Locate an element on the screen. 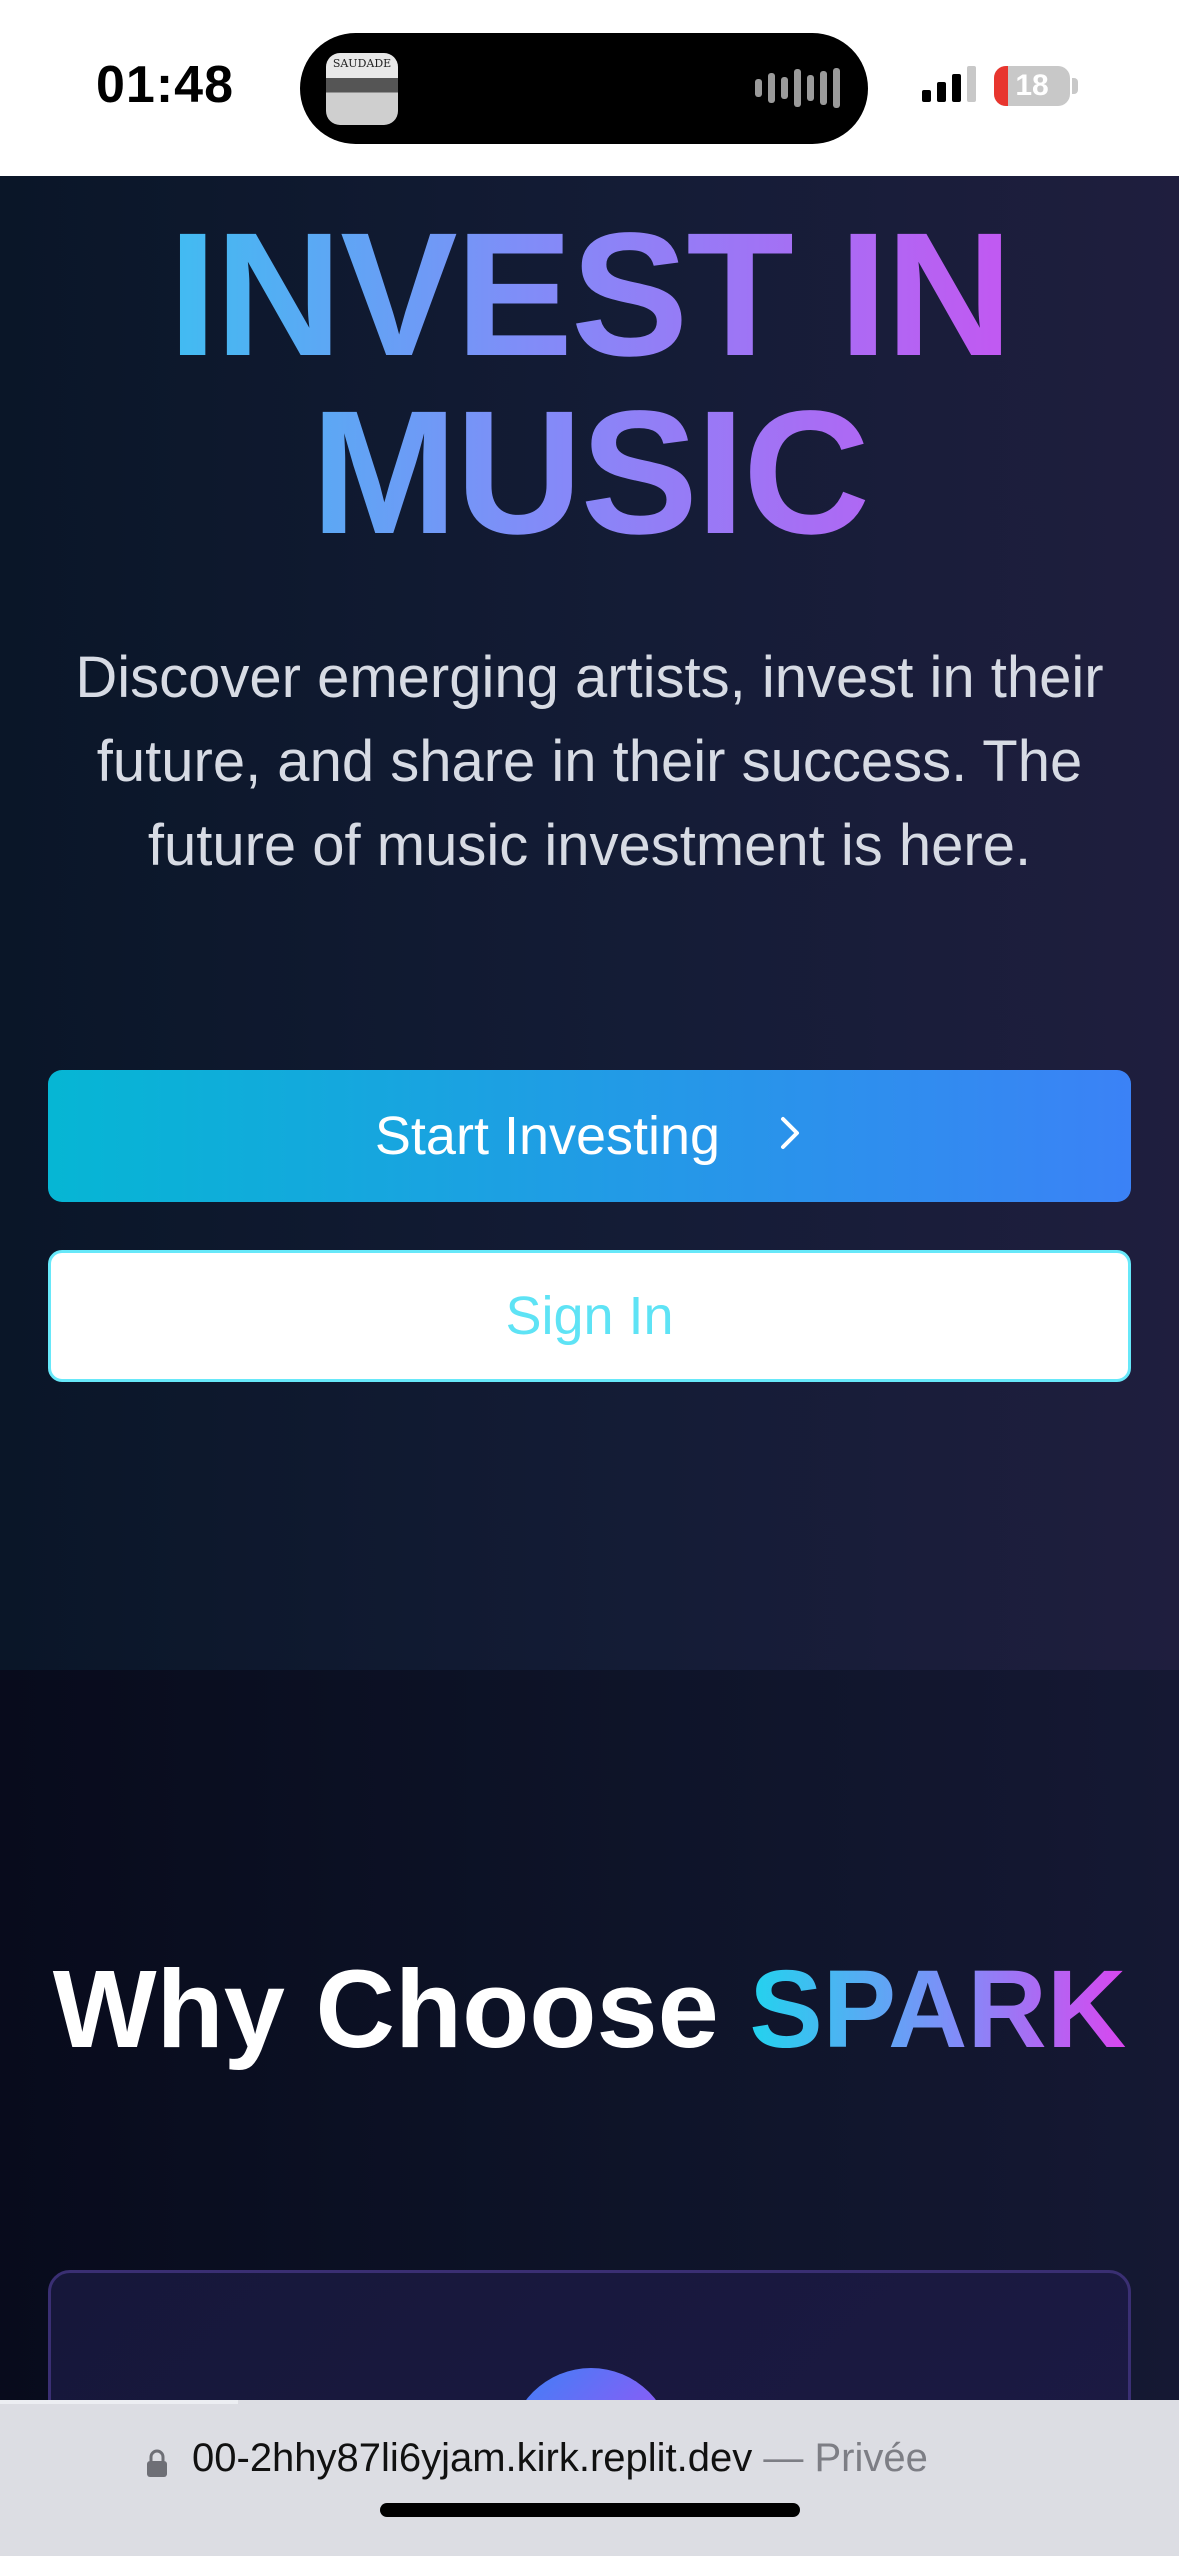 Image resolution: width=1179 pixels, height=2556 pixels. hero-title-line2: MUSIC is located at coordinates (589, 473).